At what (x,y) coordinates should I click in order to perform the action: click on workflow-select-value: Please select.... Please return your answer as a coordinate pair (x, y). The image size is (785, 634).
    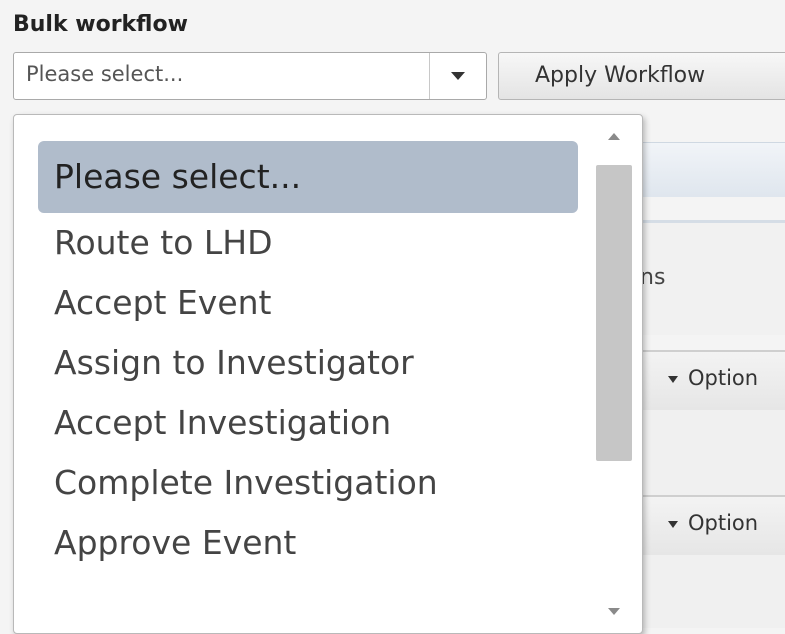
    Looking at the image, I should click on (105, 74).